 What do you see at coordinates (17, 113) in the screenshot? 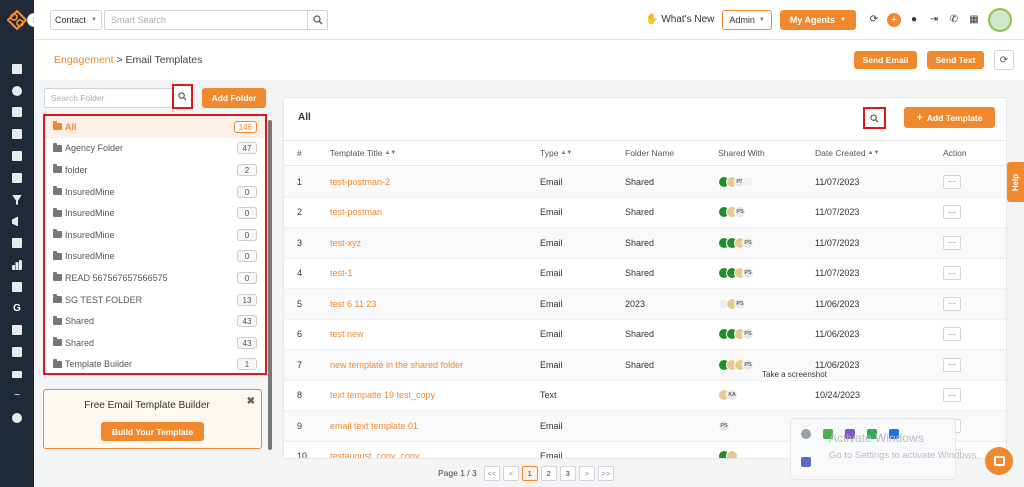
I see `nav-documents-icon` at bounding box center [17, 113].